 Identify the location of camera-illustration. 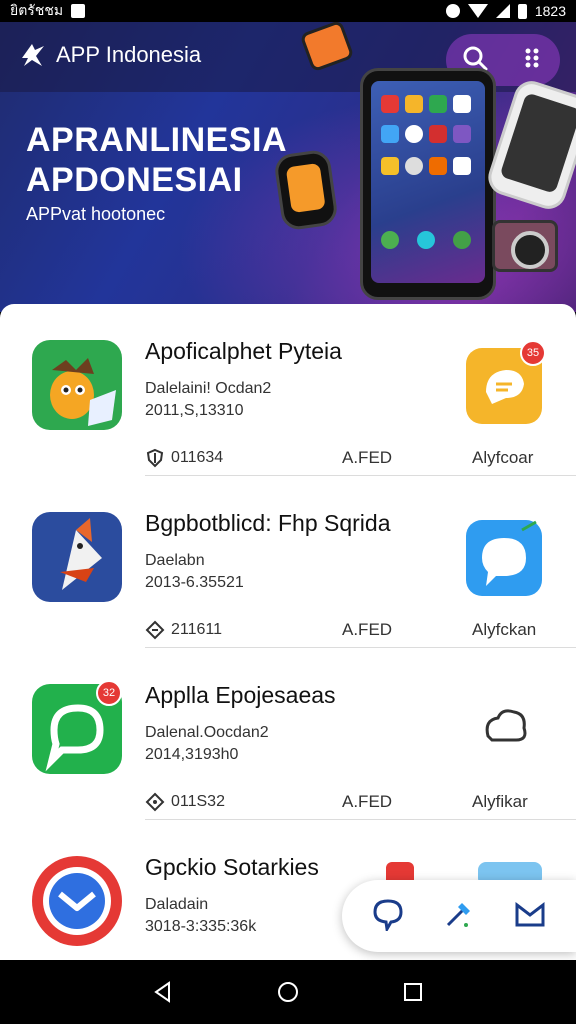
(525, 246).